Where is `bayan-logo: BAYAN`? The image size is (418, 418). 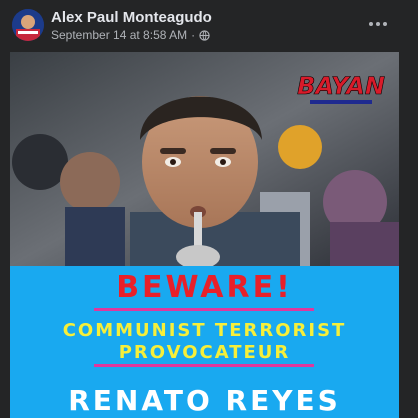
bayan-logo: BAYAN is located at coordinates (341, 88).